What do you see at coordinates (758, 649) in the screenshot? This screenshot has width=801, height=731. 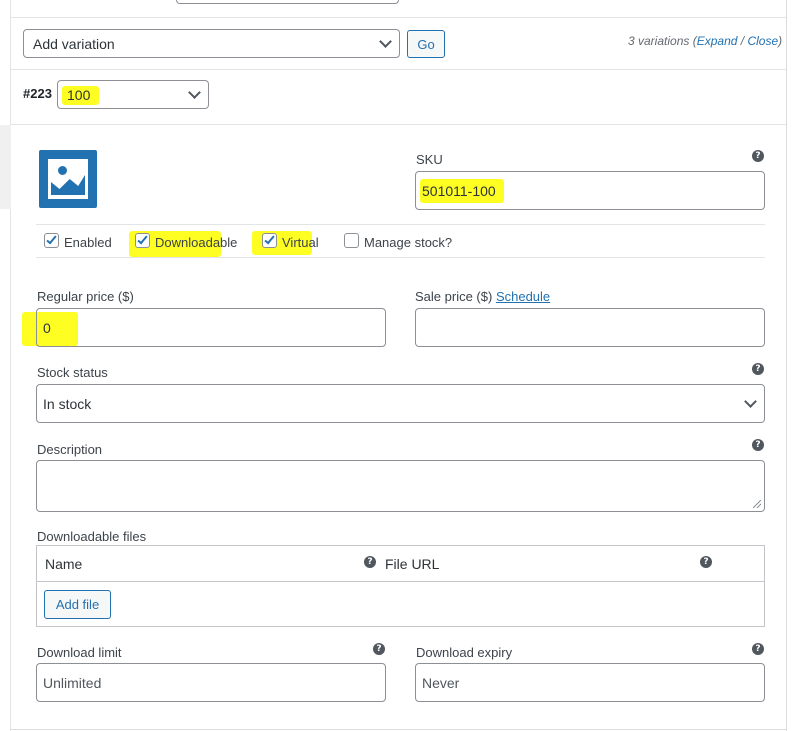 I see `download-expiry-help-icon: ?` at bounding box center [758, 649].